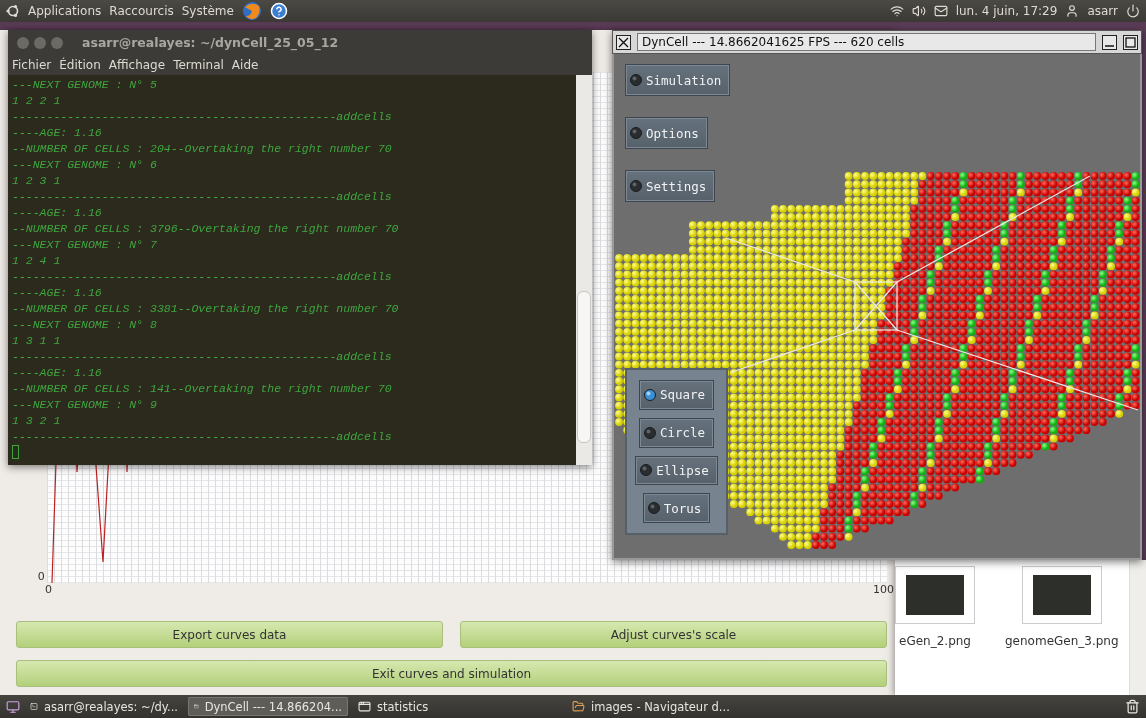 This screenshot has height=718, width=1146. Describe the element at coordinates (210, 42) in the screenshot. I see `window-title: asarr@realayes: ~/dynCell_25_05_12` at that location.